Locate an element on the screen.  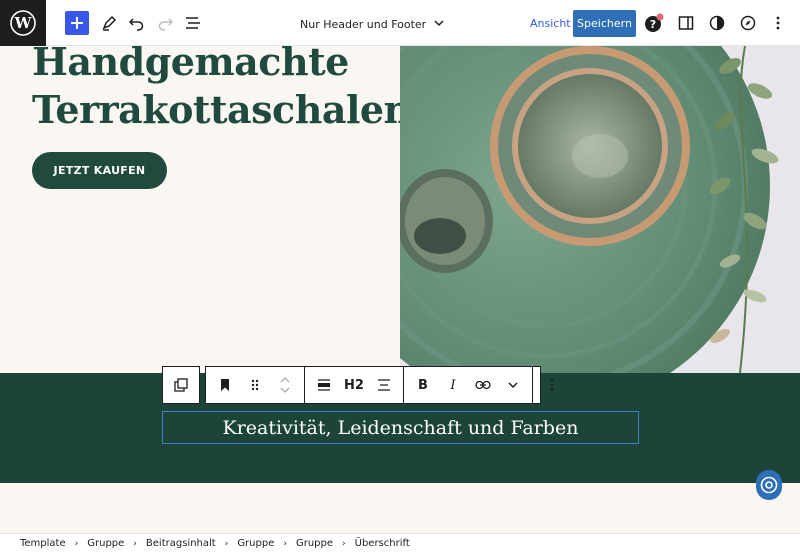
navigation-compass-icon is located at coordinates (748, 23).